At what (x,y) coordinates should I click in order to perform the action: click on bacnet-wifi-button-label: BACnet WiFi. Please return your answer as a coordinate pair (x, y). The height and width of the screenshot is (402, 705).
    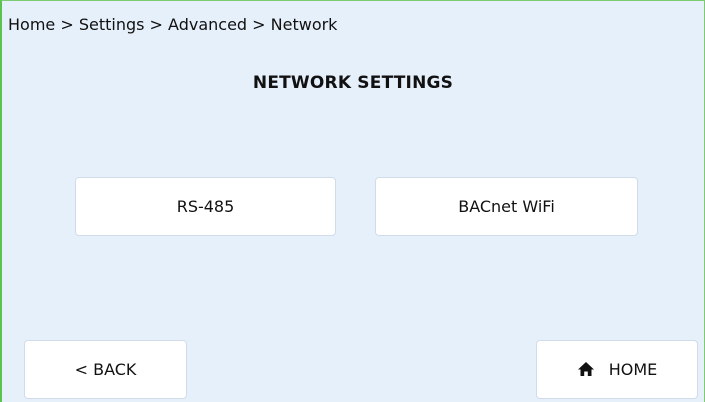
    Looking at the image, I should click on (506, 206).